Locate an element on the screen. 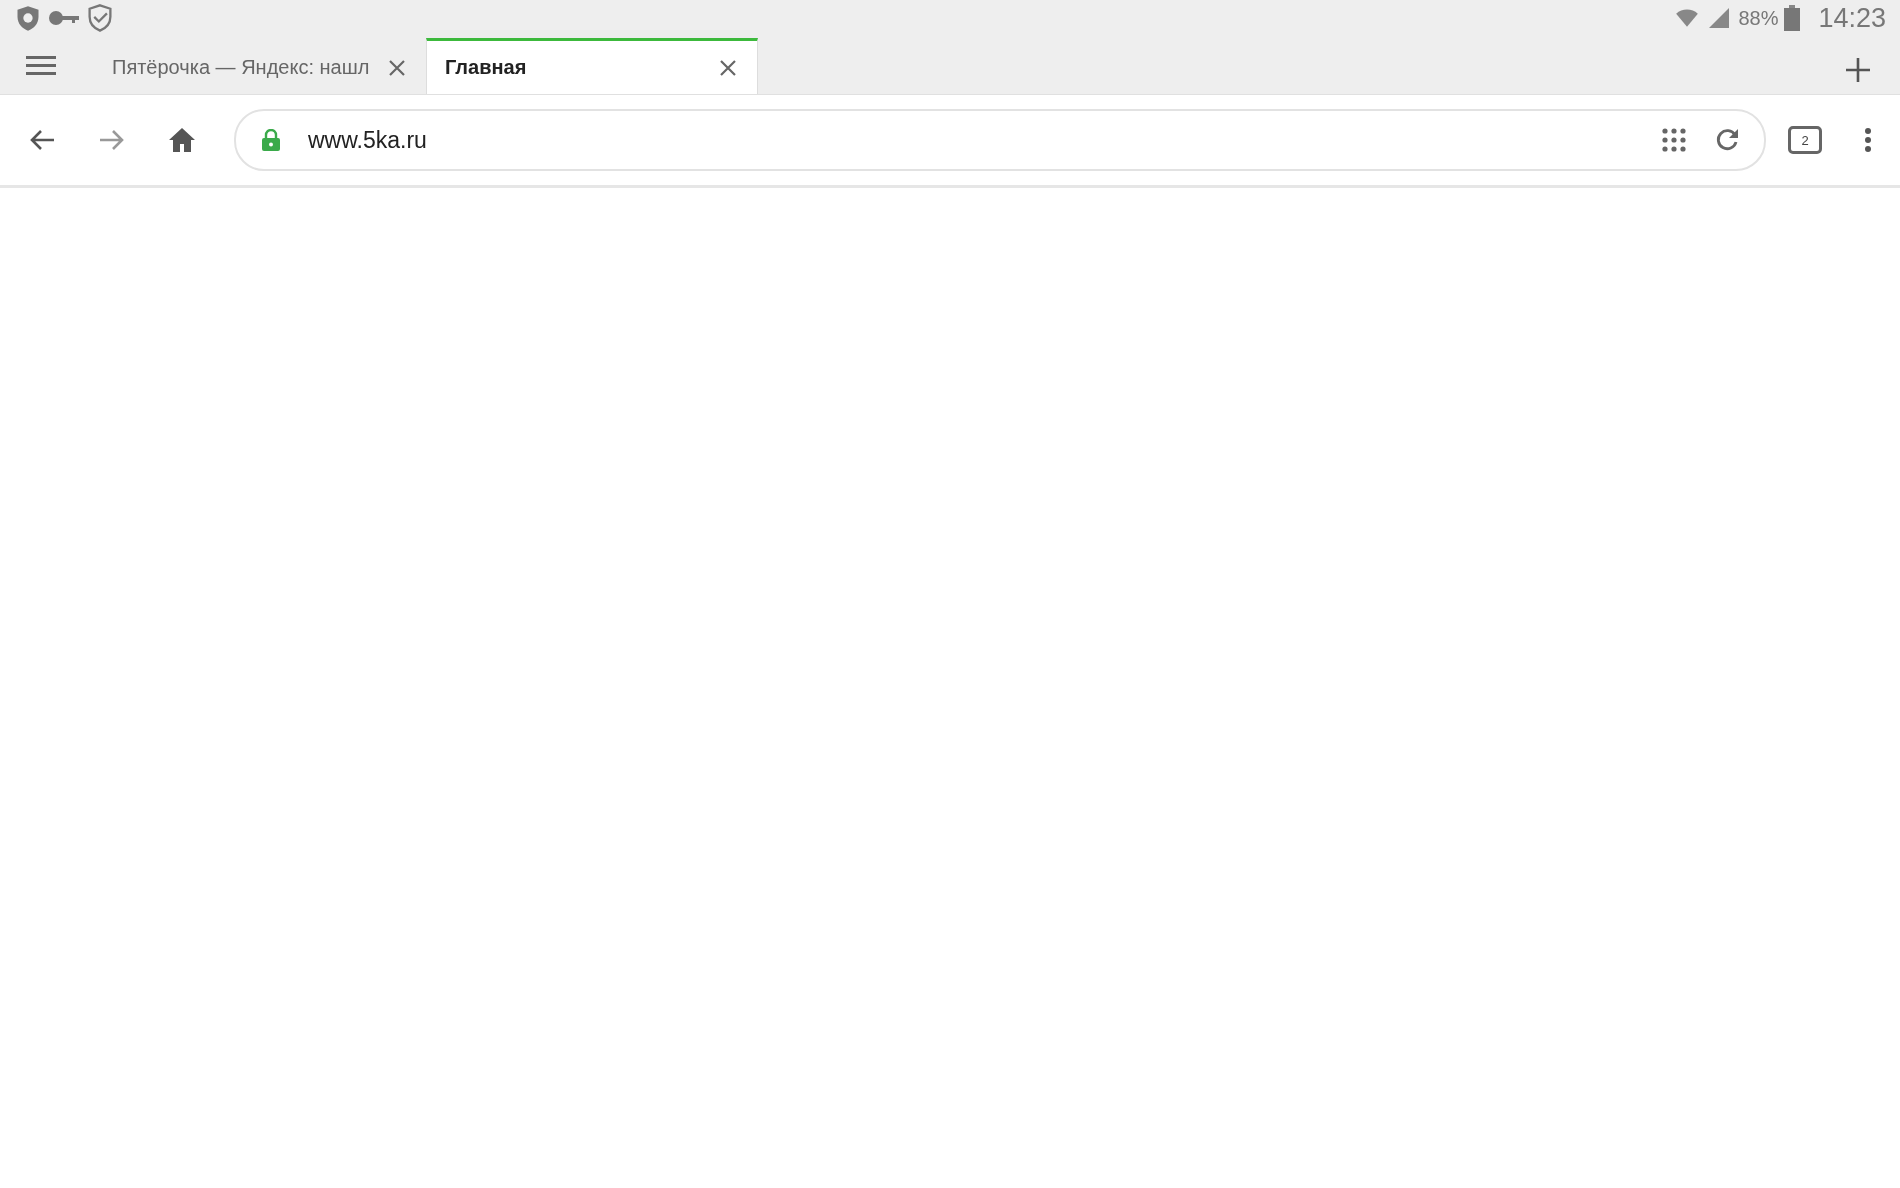 The width and height of the screenshot is (1900, 1188). home-icon is located at coordinates (182, 140).